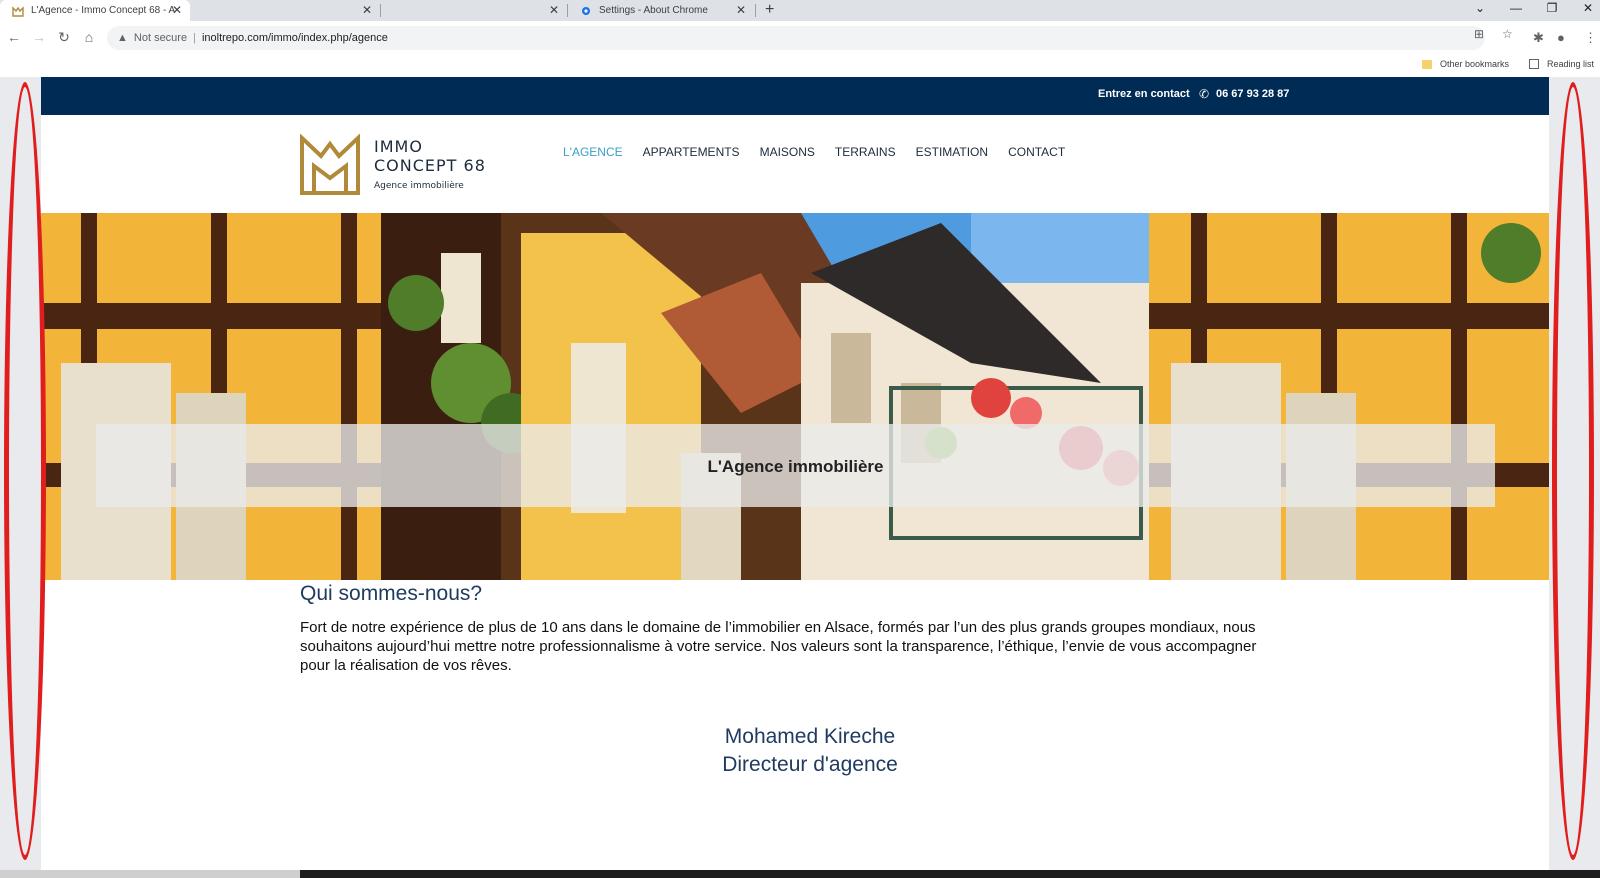 This screenshot has width=1600, height=878. I want to click on tab-agence: L'Agence - Immo Concept 68 - A ✕, so click(95, 10).